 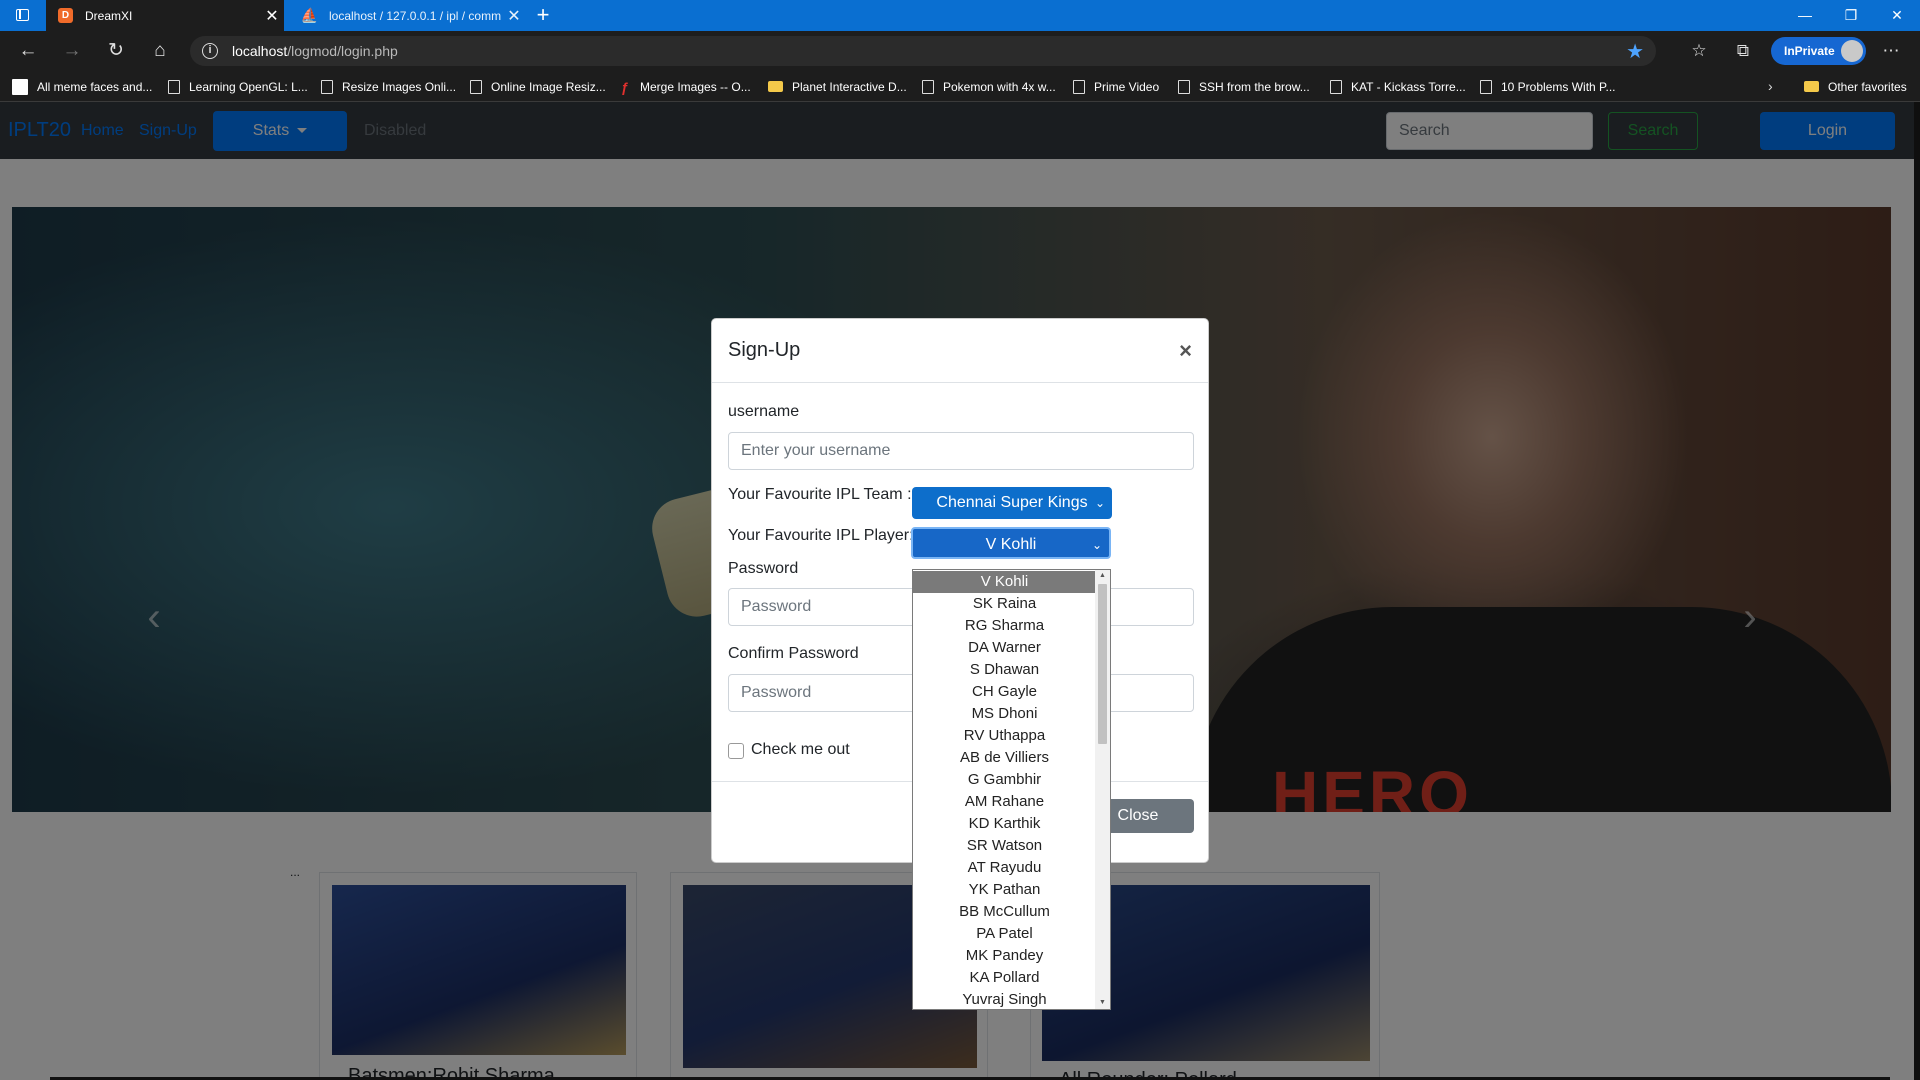 What do you see at coordinates (793, 653) in the screenshot?
I see `confirm-password-label: Confirm Password` at bounding box center [793, 653].